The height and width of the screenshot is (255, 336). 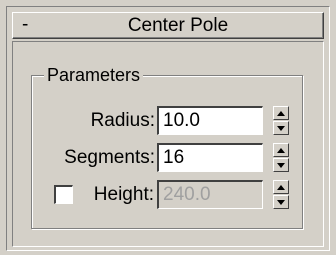 I want to click on segments-spin-up-button, so click(x=281, y=150).